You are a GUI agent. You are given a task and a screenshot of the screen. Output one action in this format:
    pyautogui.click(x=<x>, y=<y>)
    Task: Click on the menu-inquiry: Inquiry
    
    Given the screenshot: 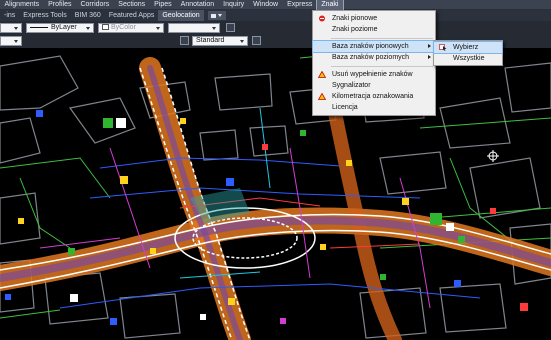 What is the action you would take?
    pyautogui.click(x=234, y=5)
    